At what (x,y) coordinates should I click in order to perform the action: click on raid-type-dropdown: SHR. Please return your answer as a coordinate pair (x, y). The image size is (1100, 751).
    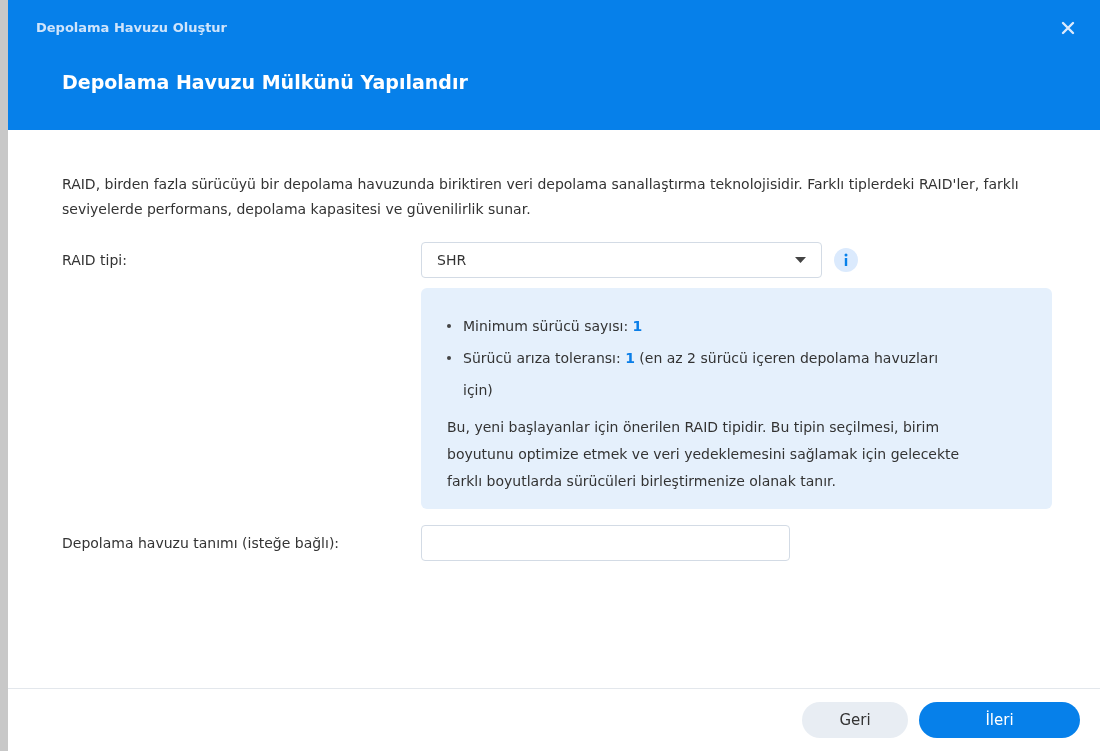
    Looking at the image, I should click on (621, 260).